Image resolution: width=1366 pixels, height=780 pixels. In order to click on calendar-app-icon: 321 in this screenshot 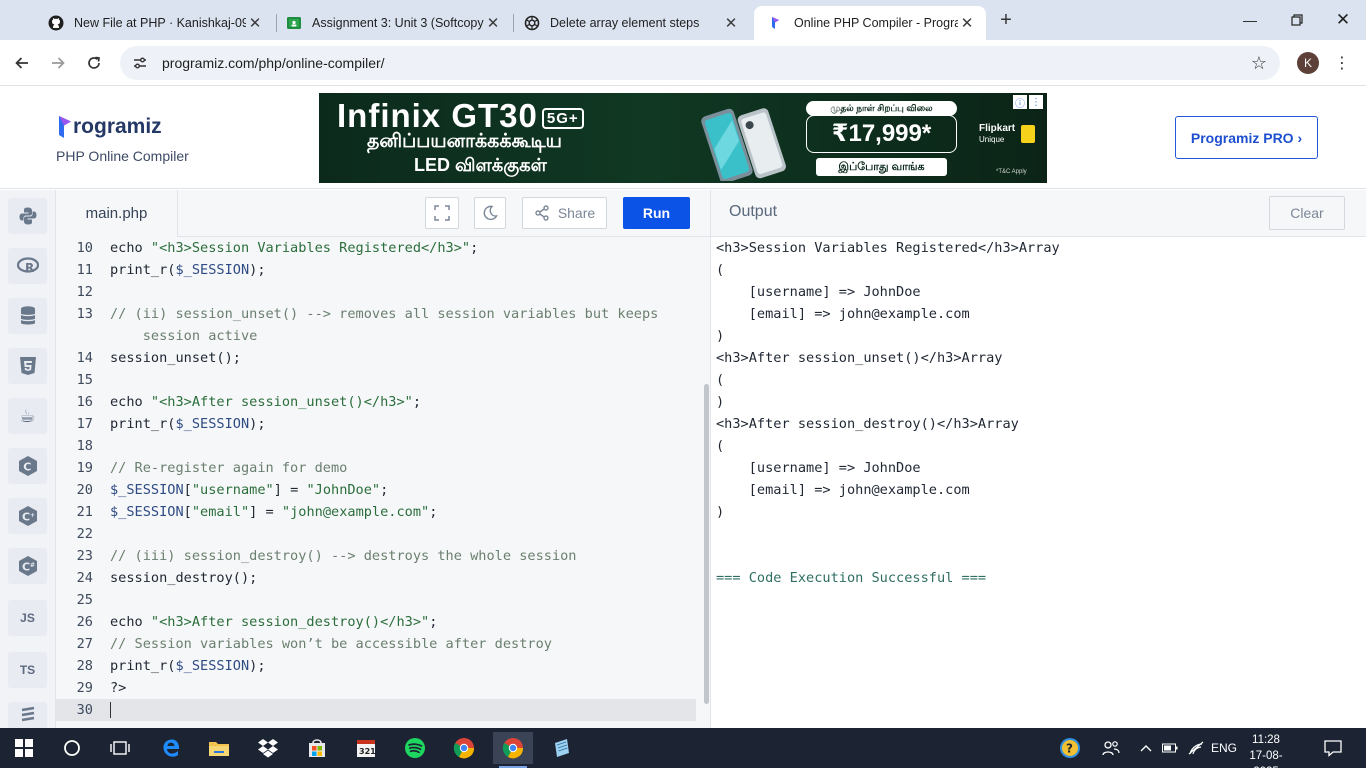, I will do `click(366, 748)`.